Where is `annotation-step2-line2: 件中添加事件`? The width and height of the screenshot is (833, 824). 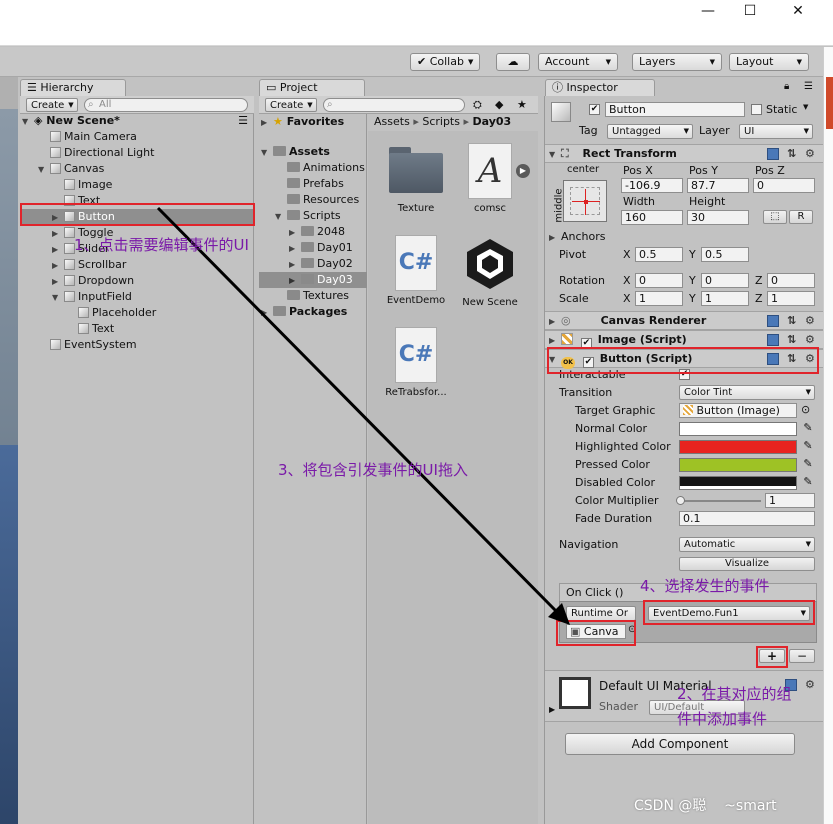 annotation-step2-line2: 件中添加事件 is located at coordinates (722, 719).